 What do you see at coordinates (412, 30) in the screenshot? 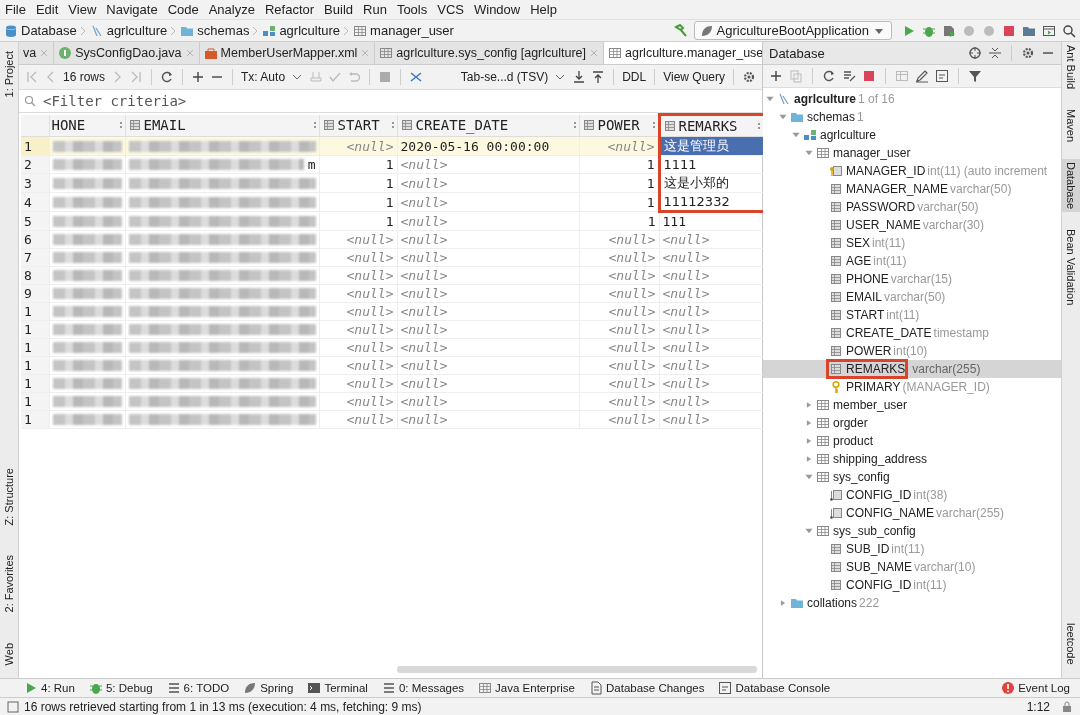
I see `breadcrumb-item: manager_user` at bounding box center [412, 30].